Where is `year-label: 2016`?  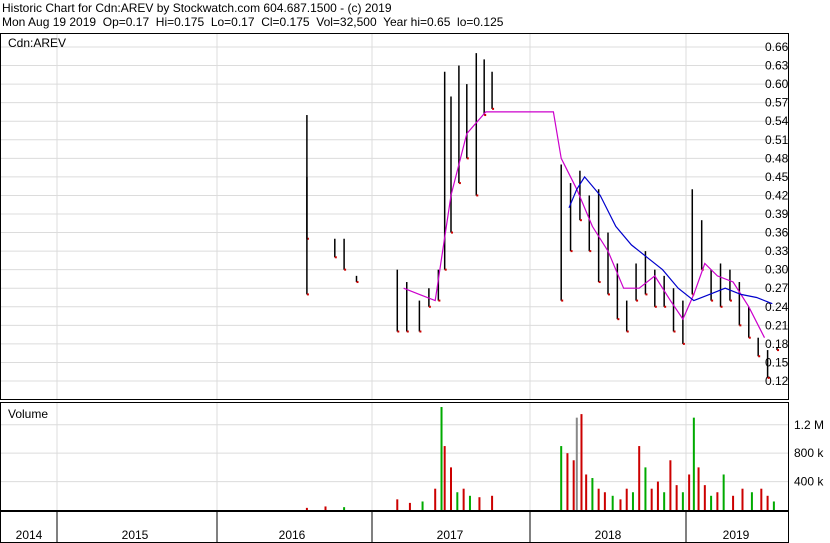
year-label: 2016 is located at coordinates (292, 535).